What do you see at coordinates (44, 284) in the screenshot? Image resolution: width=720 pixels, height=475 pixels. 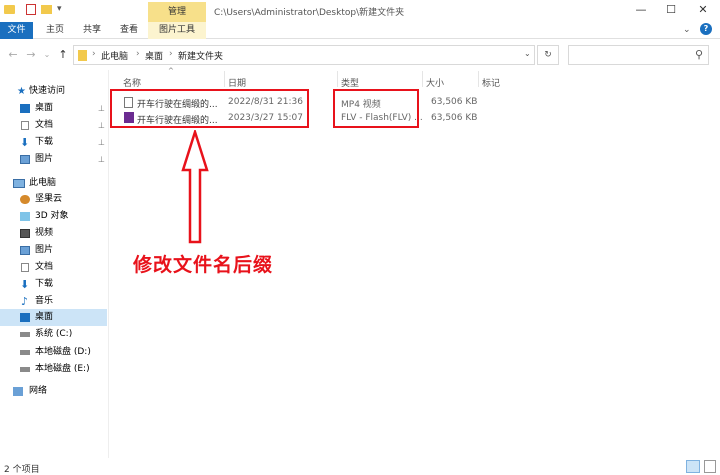 I see `nav-label: 下载` at bounding box center [44, 284].